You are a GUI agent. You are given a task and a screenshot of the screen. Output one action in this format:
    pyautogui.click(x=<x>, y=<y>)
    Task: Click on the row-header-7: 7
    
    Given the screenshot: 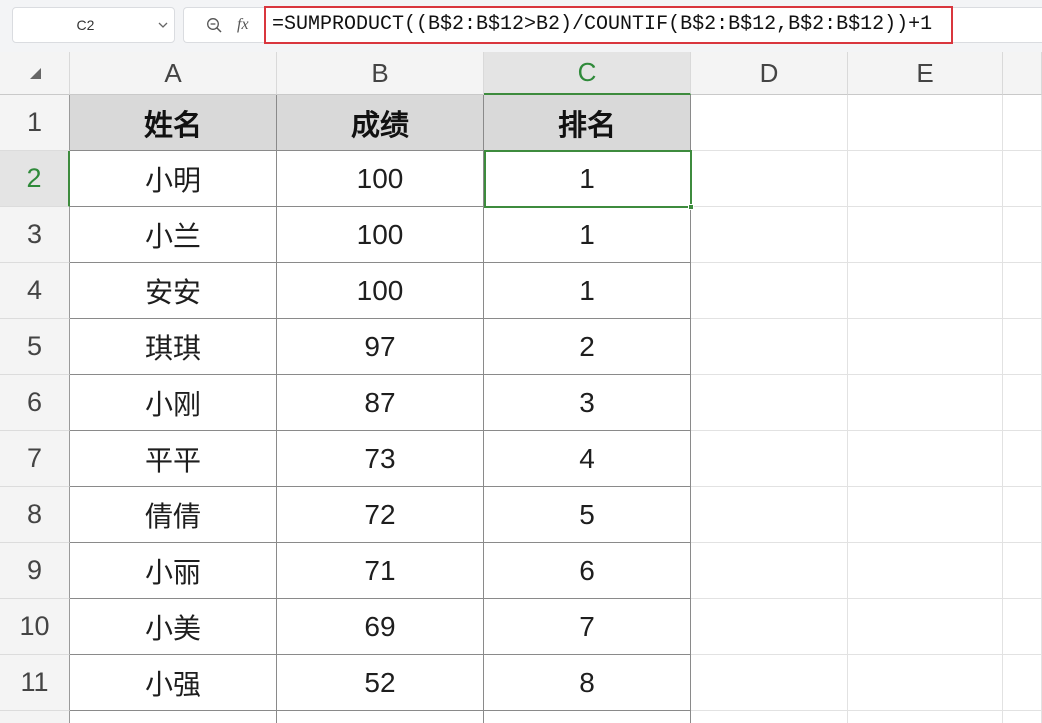 What is the action you would take?
    pyautogui.click(x=35, y=459)
    